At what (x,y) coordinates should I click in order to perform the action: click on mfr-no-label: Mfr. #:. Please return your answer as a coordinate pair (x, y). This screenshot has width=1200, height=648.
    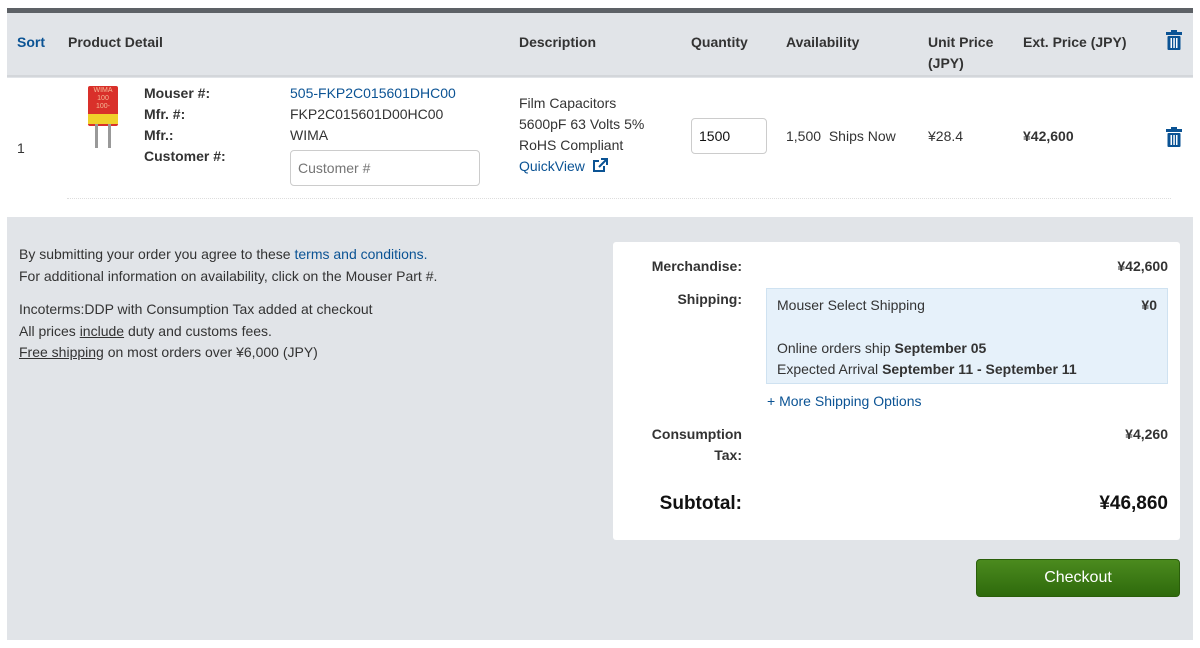
    Looking at the image, I should click on (165, 114).